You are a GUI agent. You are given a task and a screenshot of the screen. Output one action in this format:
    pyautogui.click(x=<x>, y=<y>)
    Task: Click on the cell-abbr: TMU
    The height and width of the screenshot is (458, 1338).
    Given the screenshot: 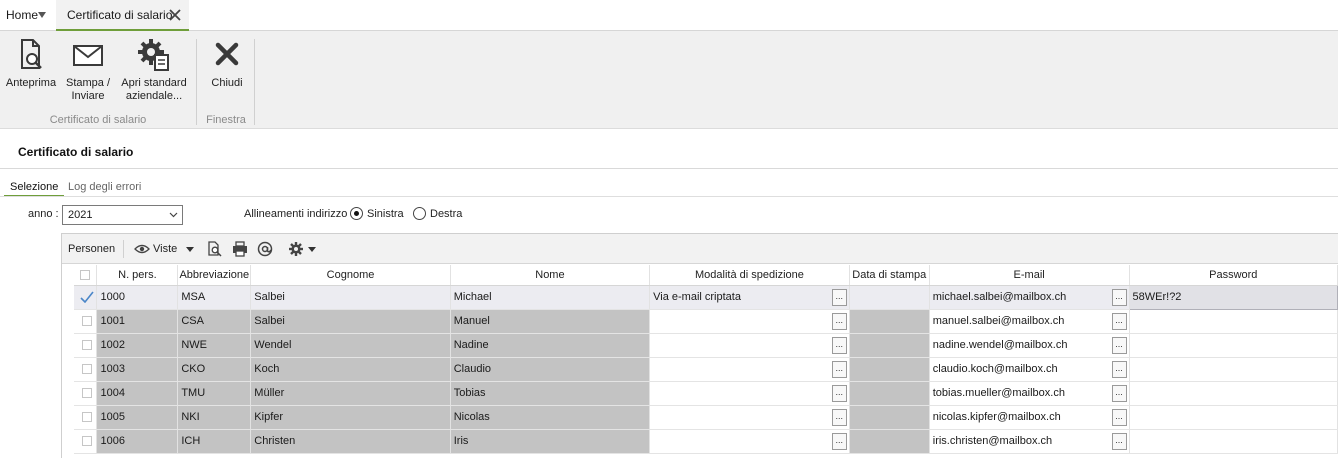 What is the action you would take?
    pyautogui.click(x=214, y=393)
    